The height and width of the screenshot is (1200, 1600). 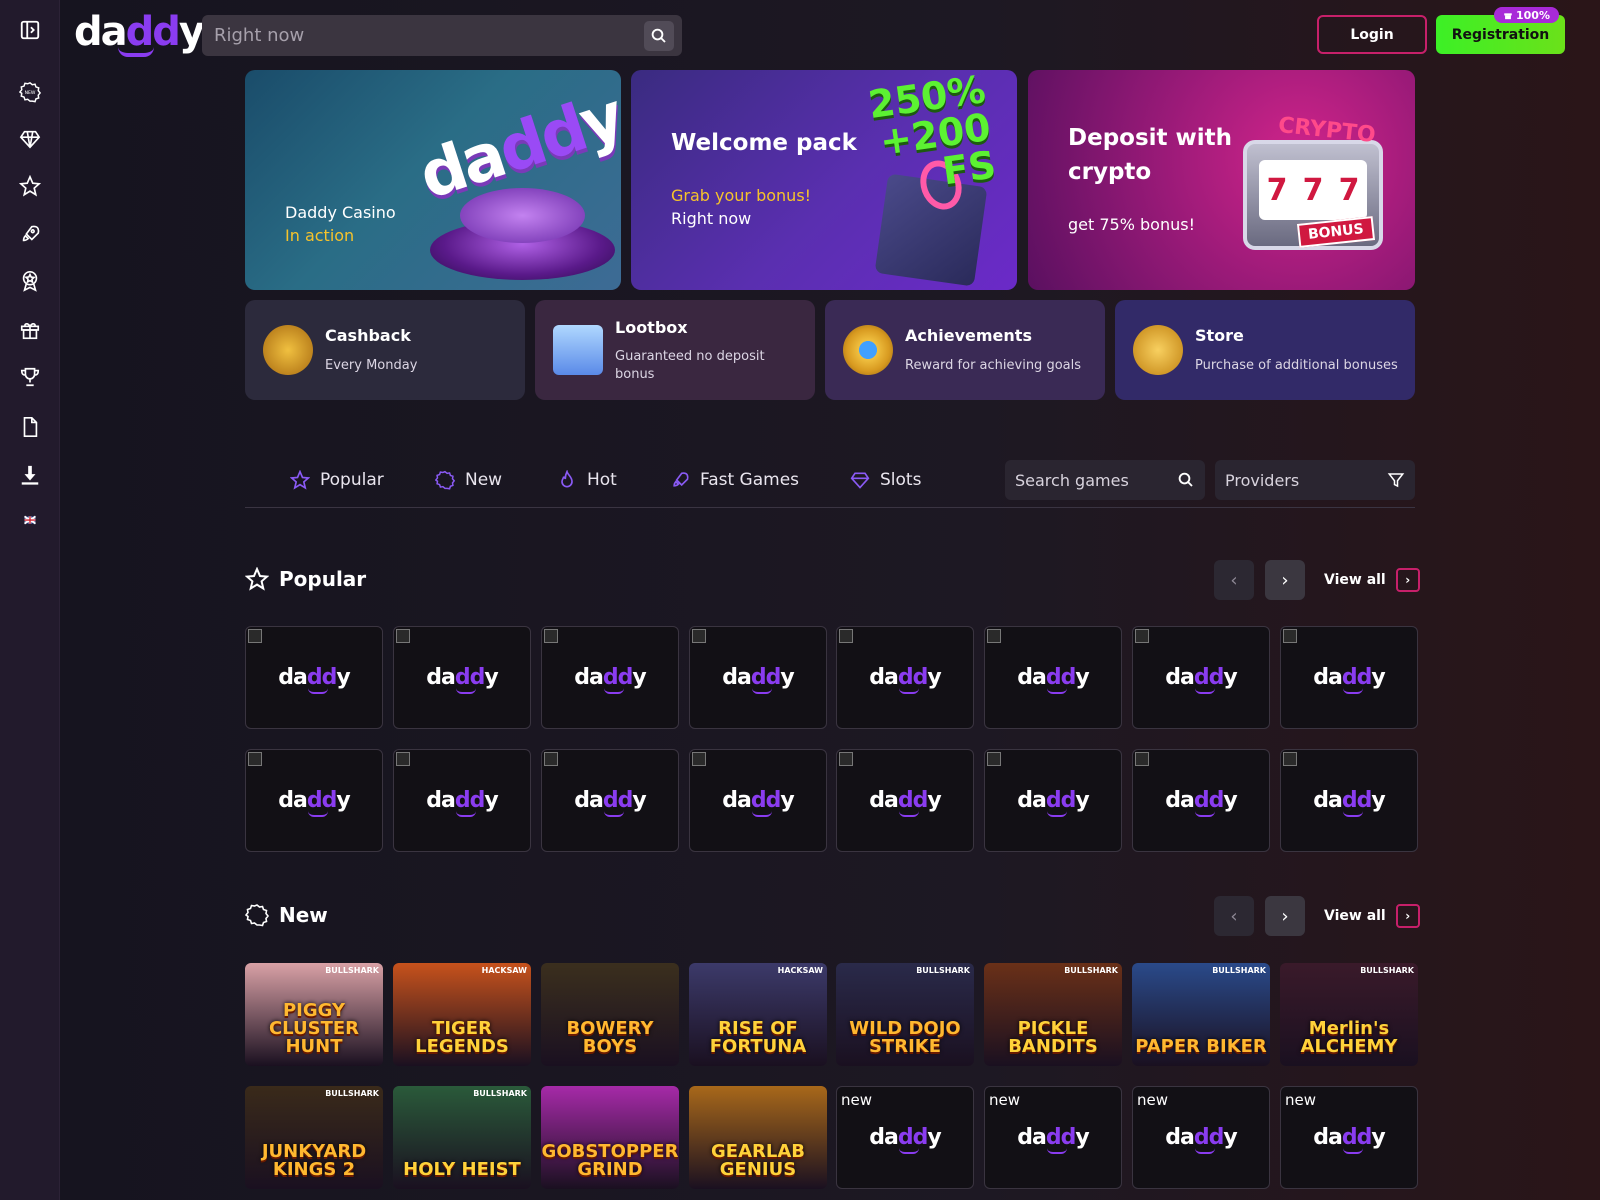 I want to click on sidebar-item-tournaments, so click(x=30, y=377).